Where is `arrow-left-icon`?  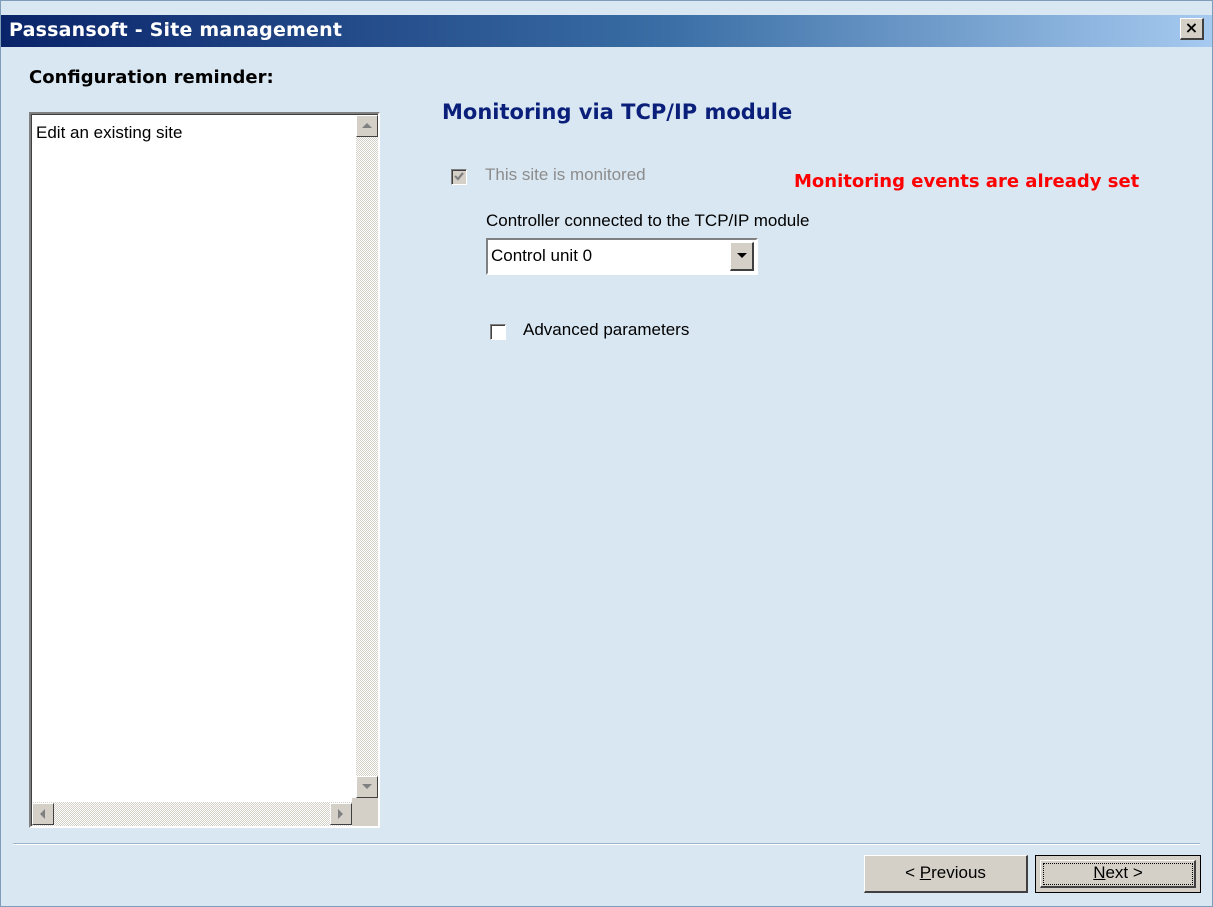
arrow-left-icon is located at coordinates (42, 814).